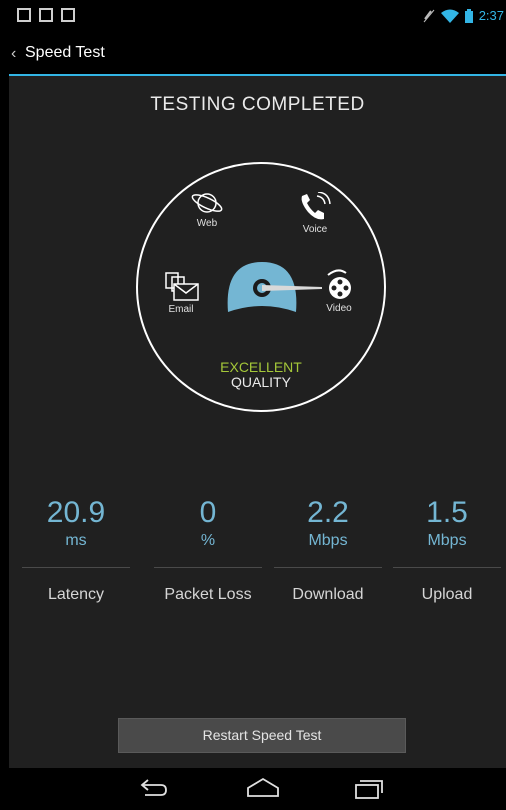  I want to click on quality-rating: EXCELLENT QUALITY, so click(261, 375).